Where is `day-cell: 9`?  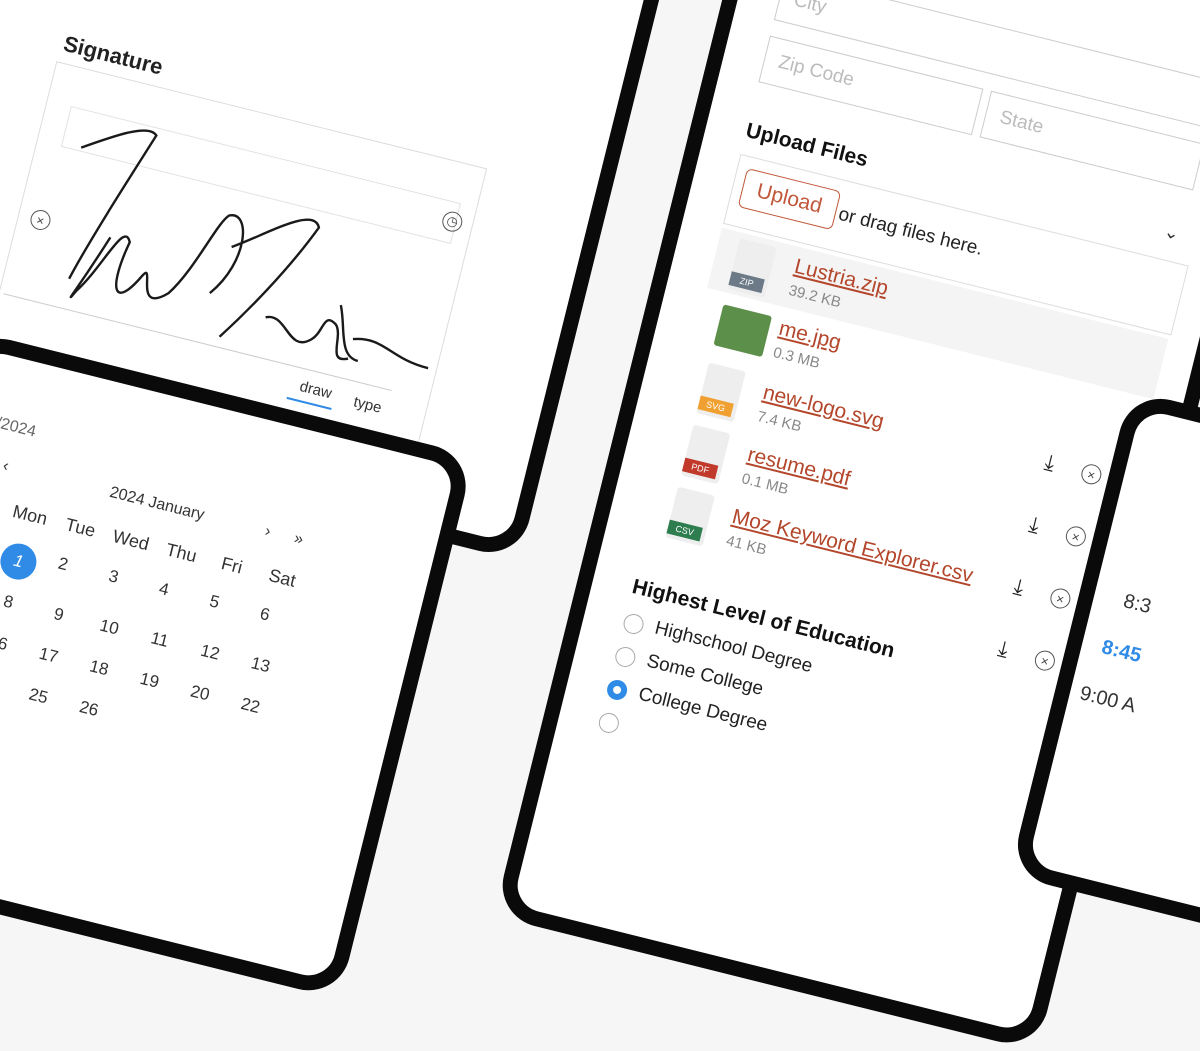 day-cell: 9 is located at coordinates (58, 615).